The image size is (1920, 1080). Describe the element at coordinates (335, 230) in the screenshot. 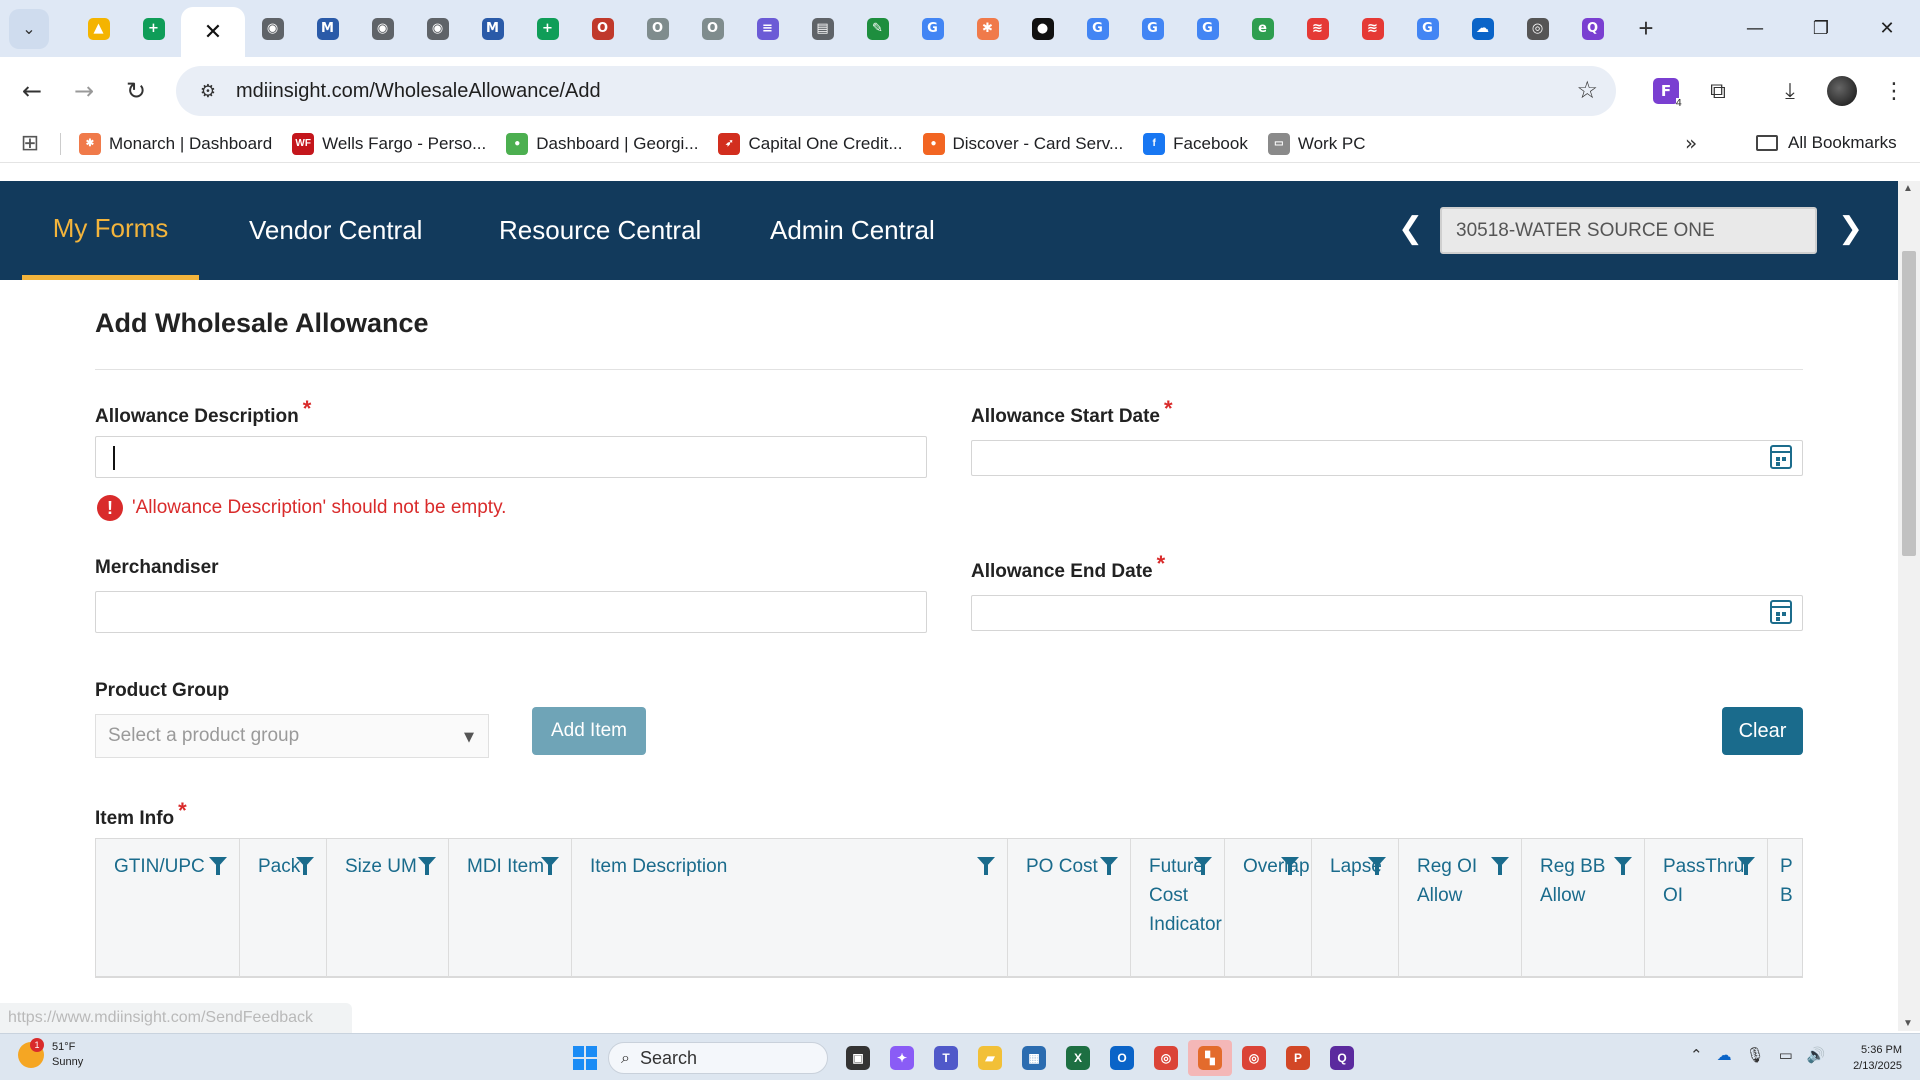

I see `nav-tab-vendor-central: Vendor Central` at that location.